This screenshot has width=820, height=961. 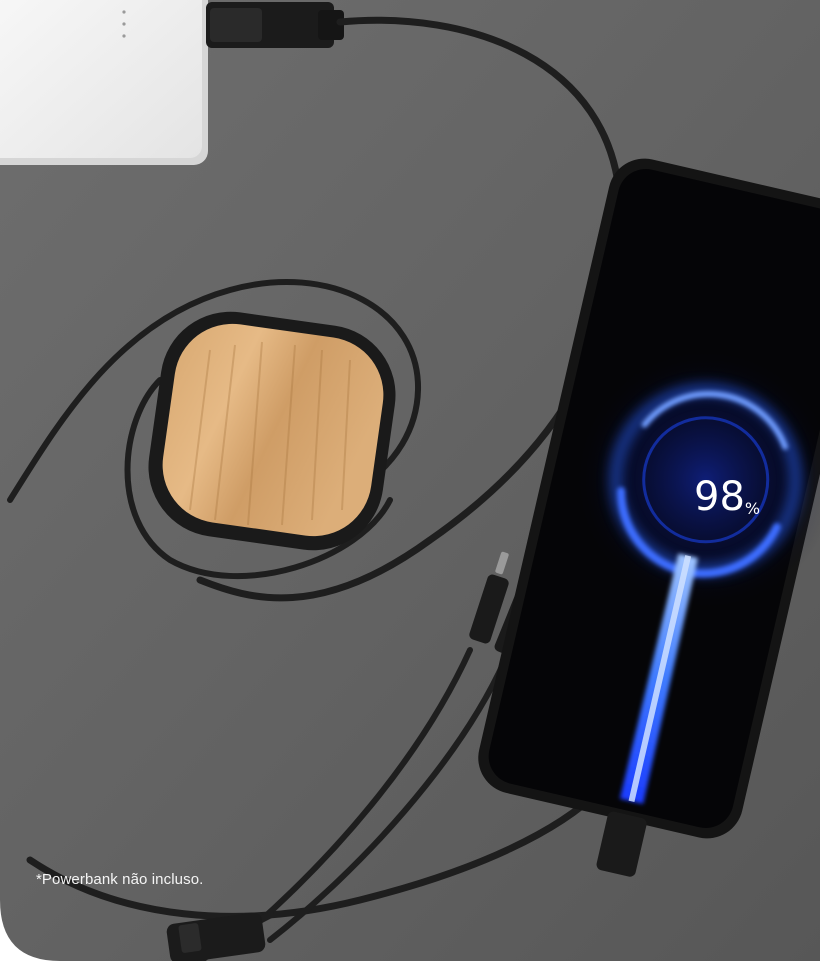 What do you see at coordinates (104, 82) in the screenshot?
I see `powerbank` at bounding box center [104, 82].